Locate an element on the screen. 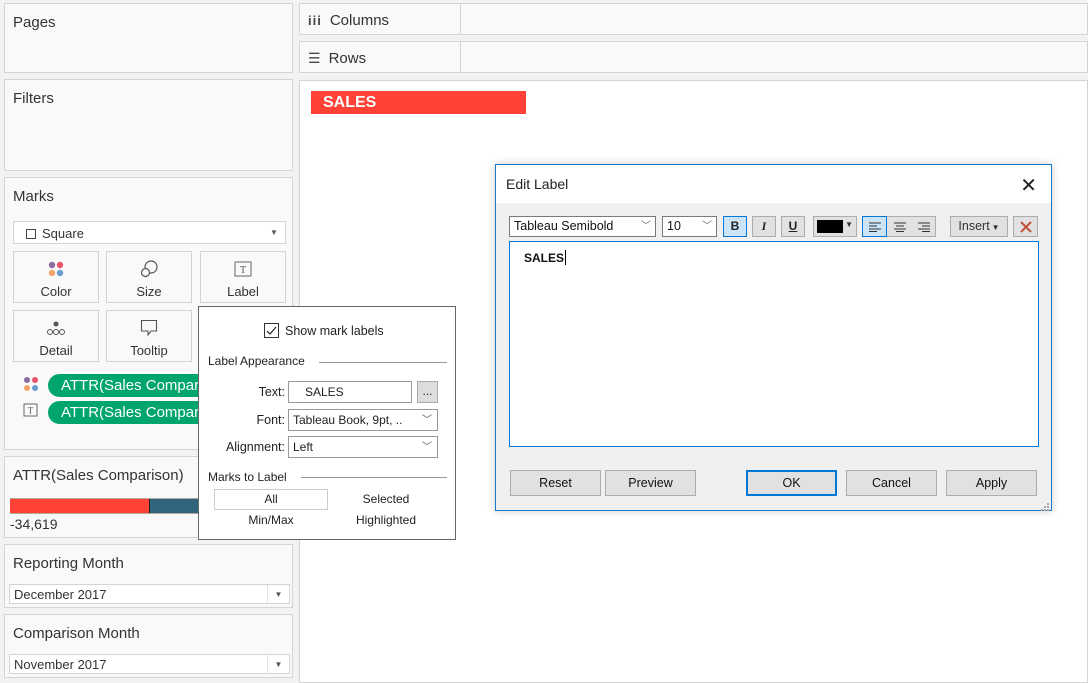 The height and width of the screenshot is (683, 1088). legend-positive-segment is located at coordinates (174, 506).